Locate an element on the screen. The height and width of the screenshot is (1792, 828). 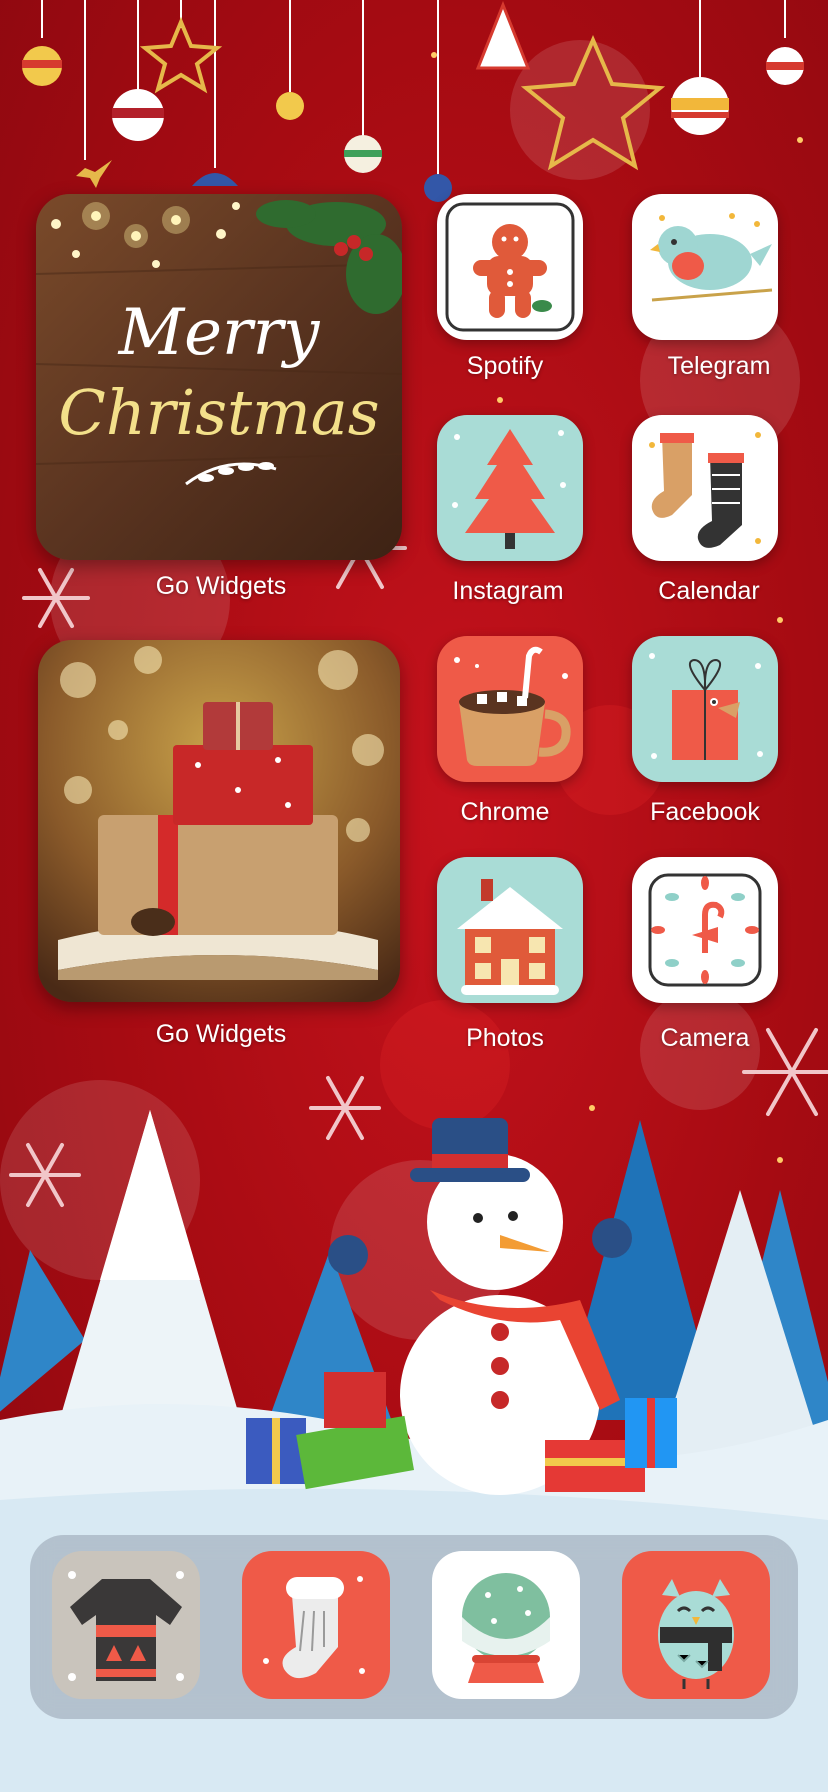
app-calendar is located at coordinates (705, 488).